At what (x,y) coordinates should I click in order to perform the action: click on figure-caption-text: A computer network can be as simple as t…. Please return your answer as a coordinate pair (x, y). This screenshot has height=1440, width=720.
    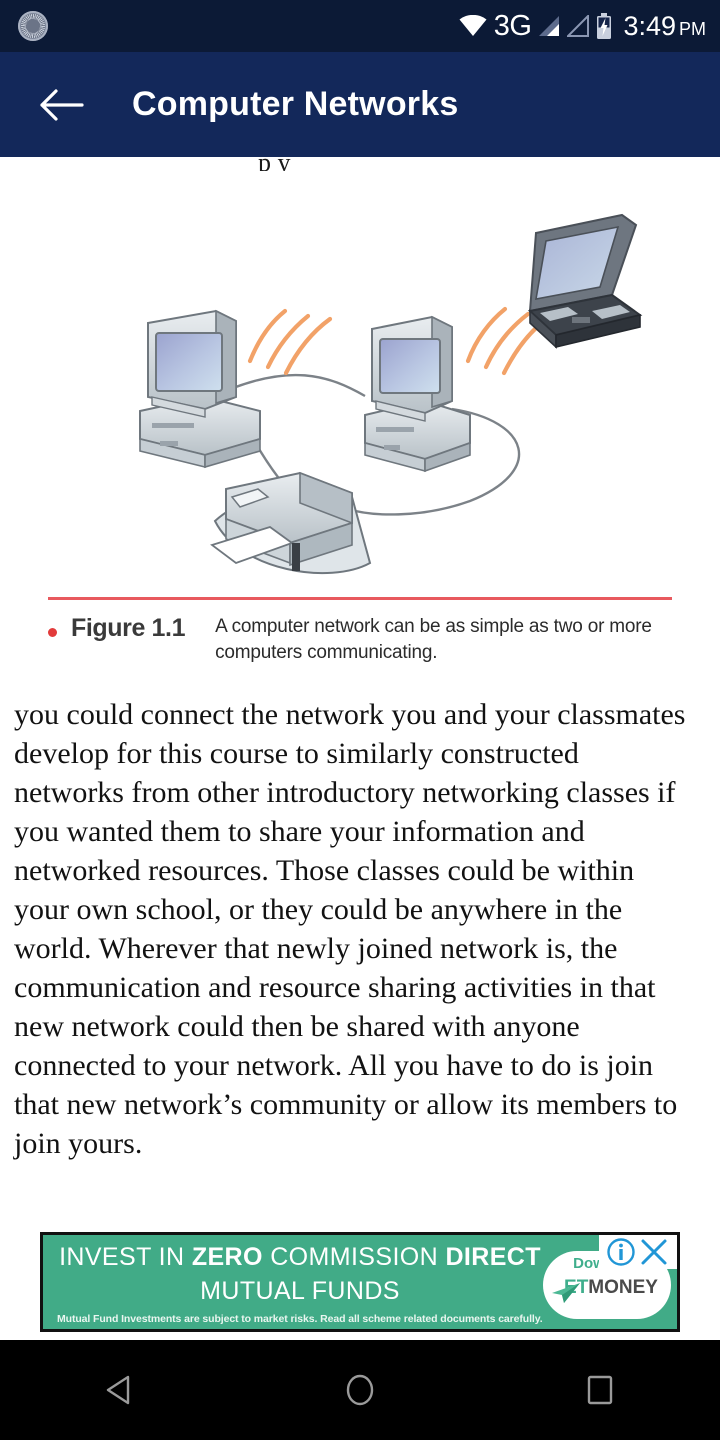
    Looking at the image, I should click on (433, 639).